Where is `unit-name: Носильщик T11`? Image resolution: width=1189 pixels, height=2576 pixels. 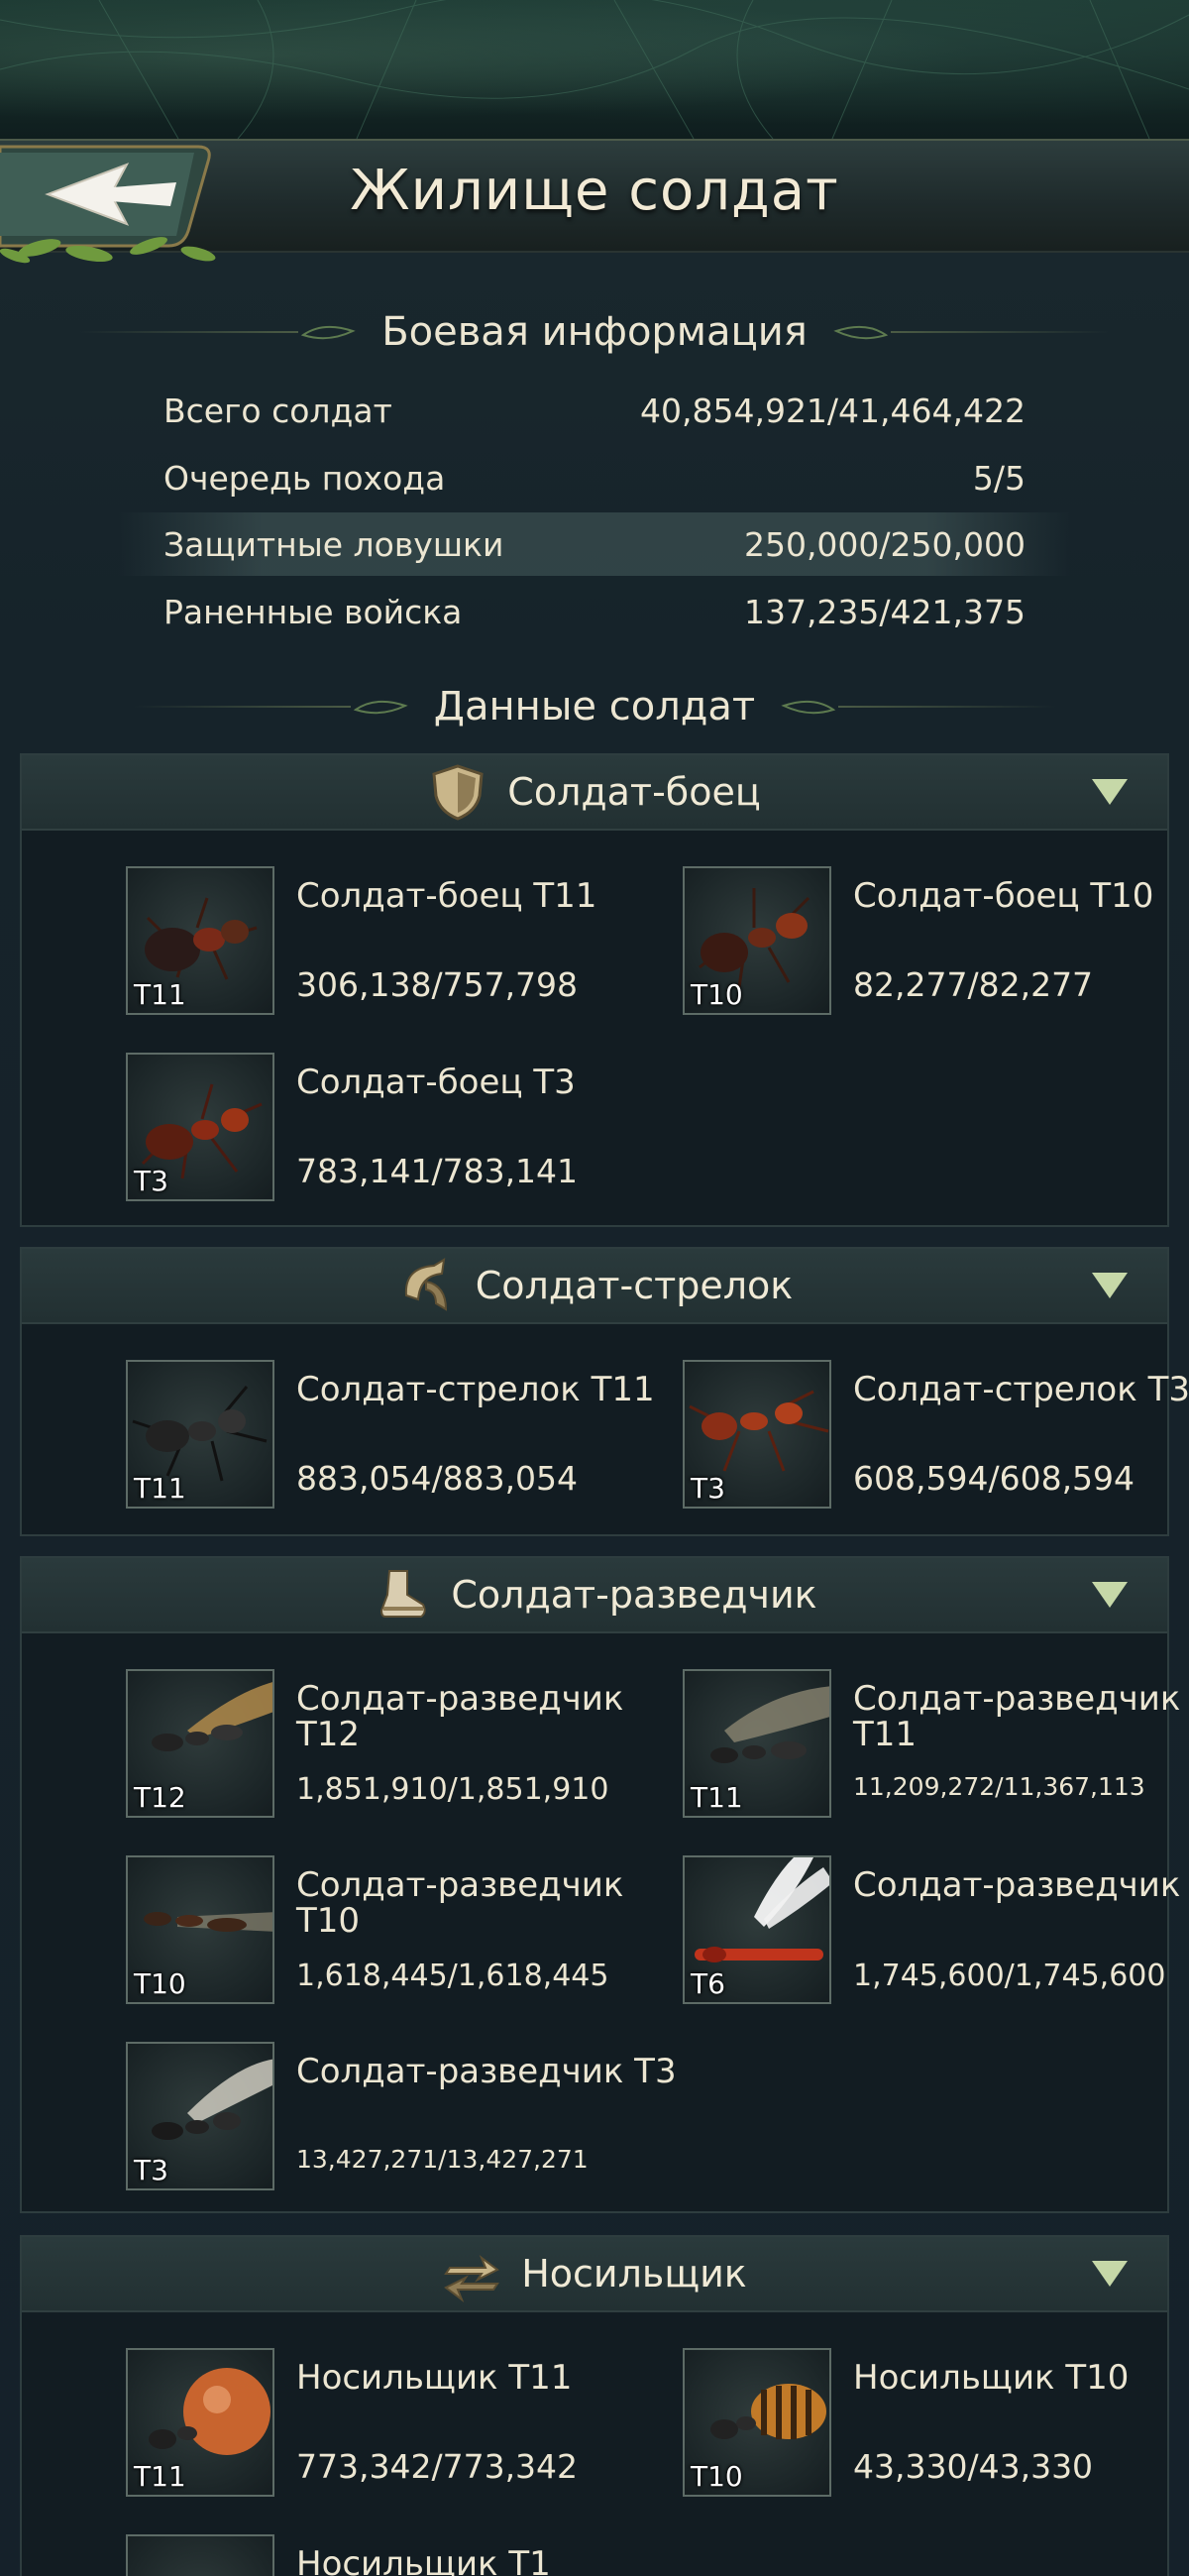
unit-name: Носильщик T11 is located at coordinates (434, 2378).